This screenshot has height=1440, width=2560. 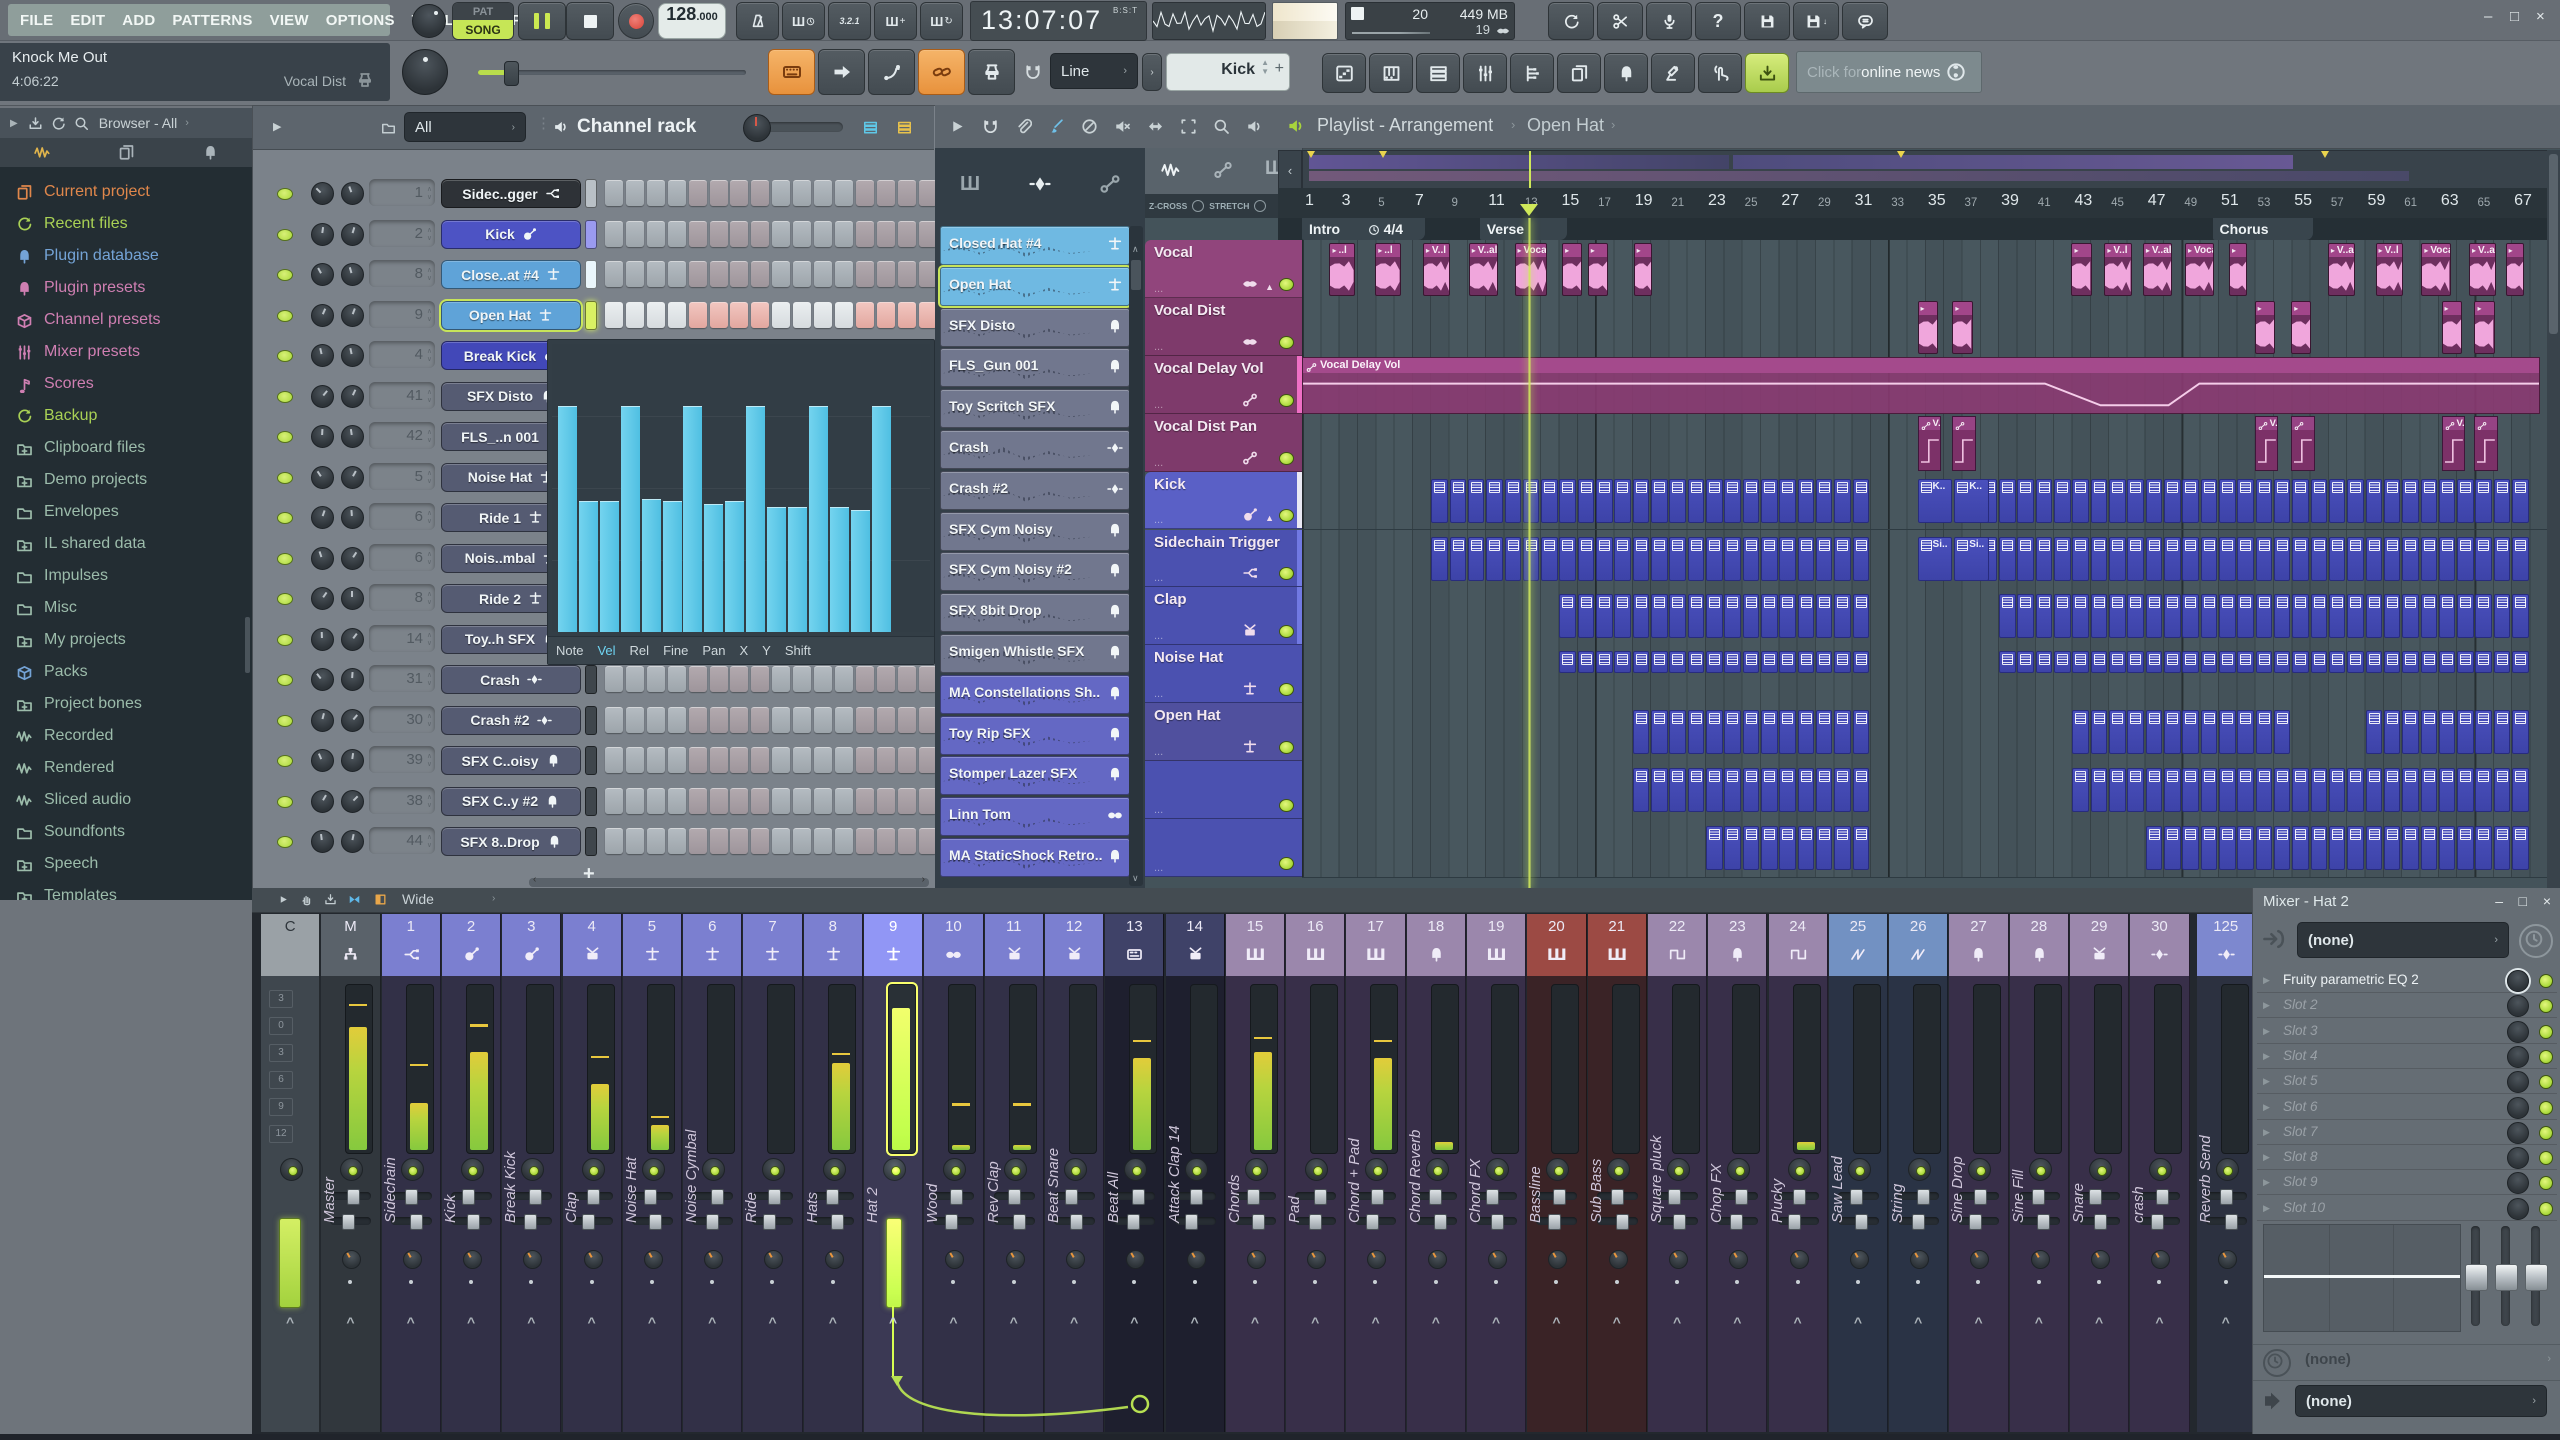 What do you see at coordinates (612, 73) in the screenshot?
I see `shuffle-slider` at bounding box center [612, 73].